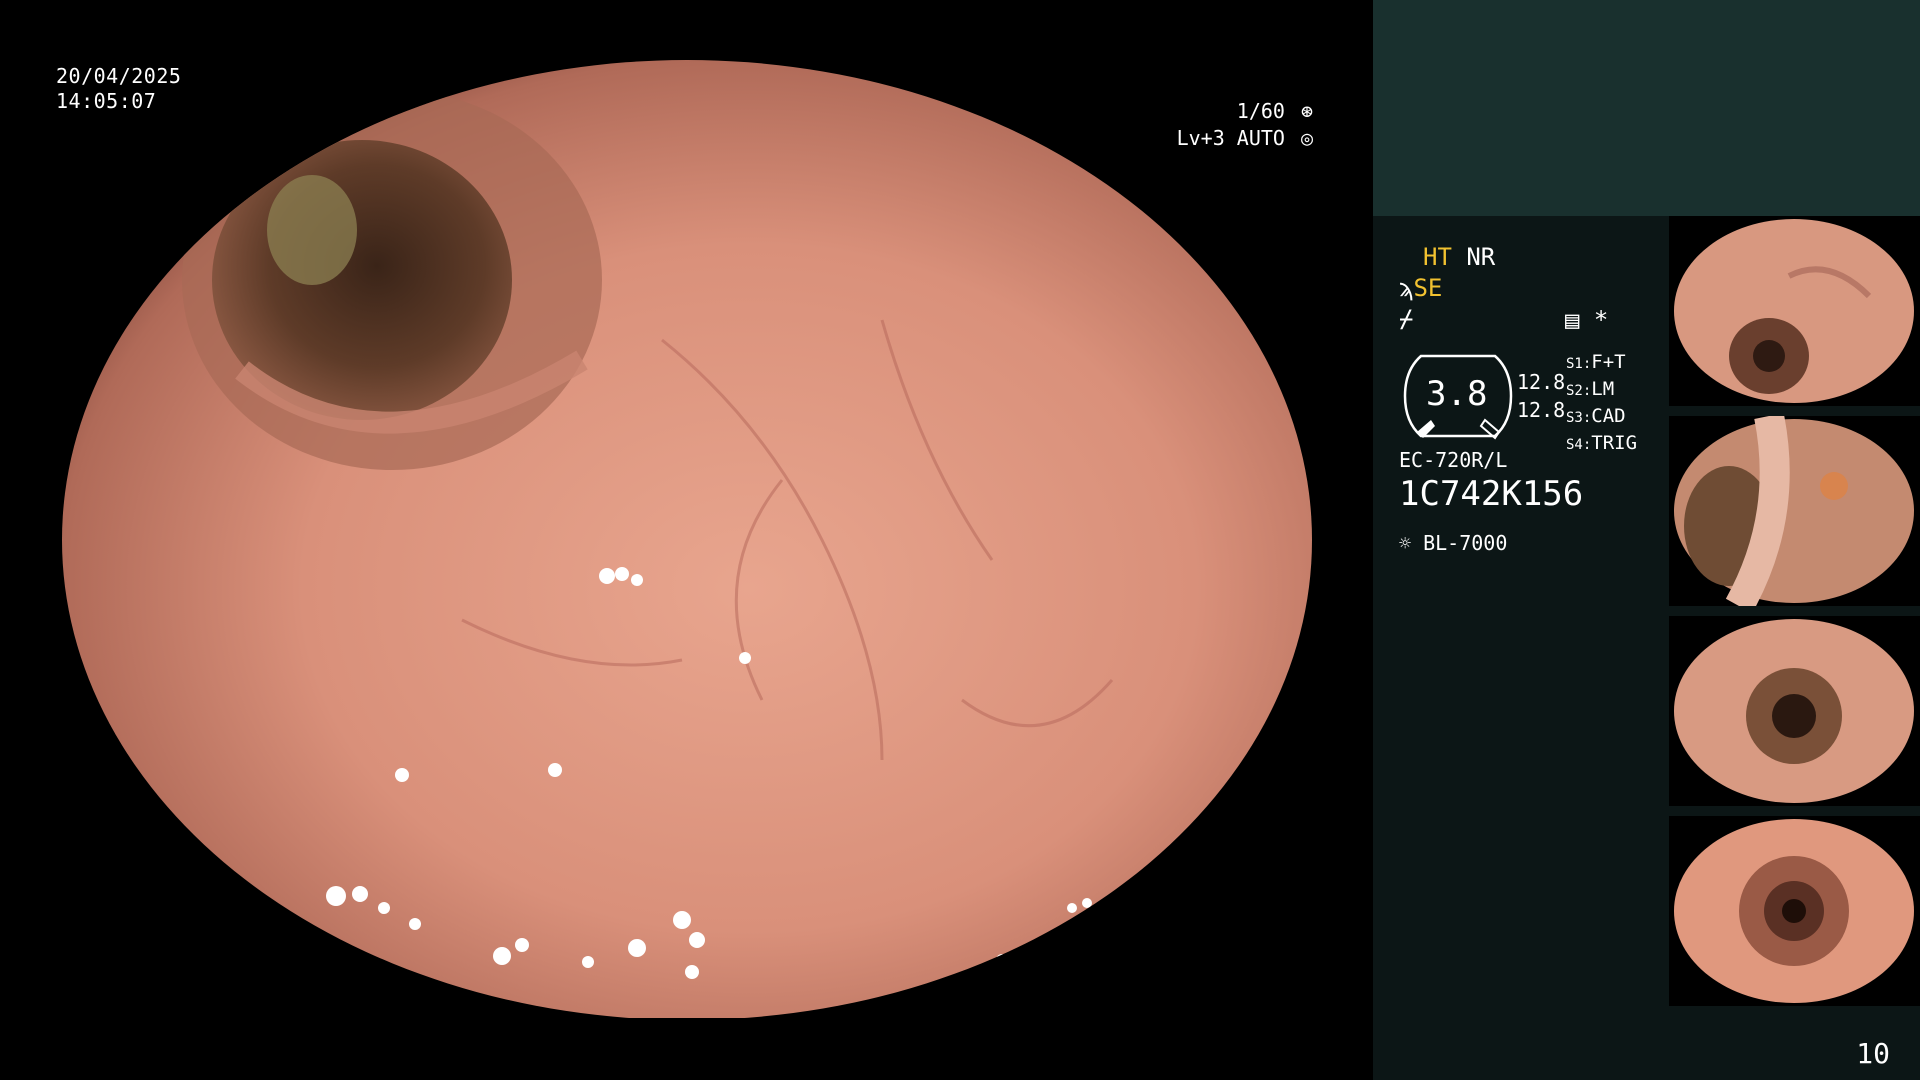 Image resolution: width=1920 pixels, height=1080 pixels. Describe the element at coordinates (1590, 389) in the screenshot. I see `setting-s2: S2:LM` at that location.